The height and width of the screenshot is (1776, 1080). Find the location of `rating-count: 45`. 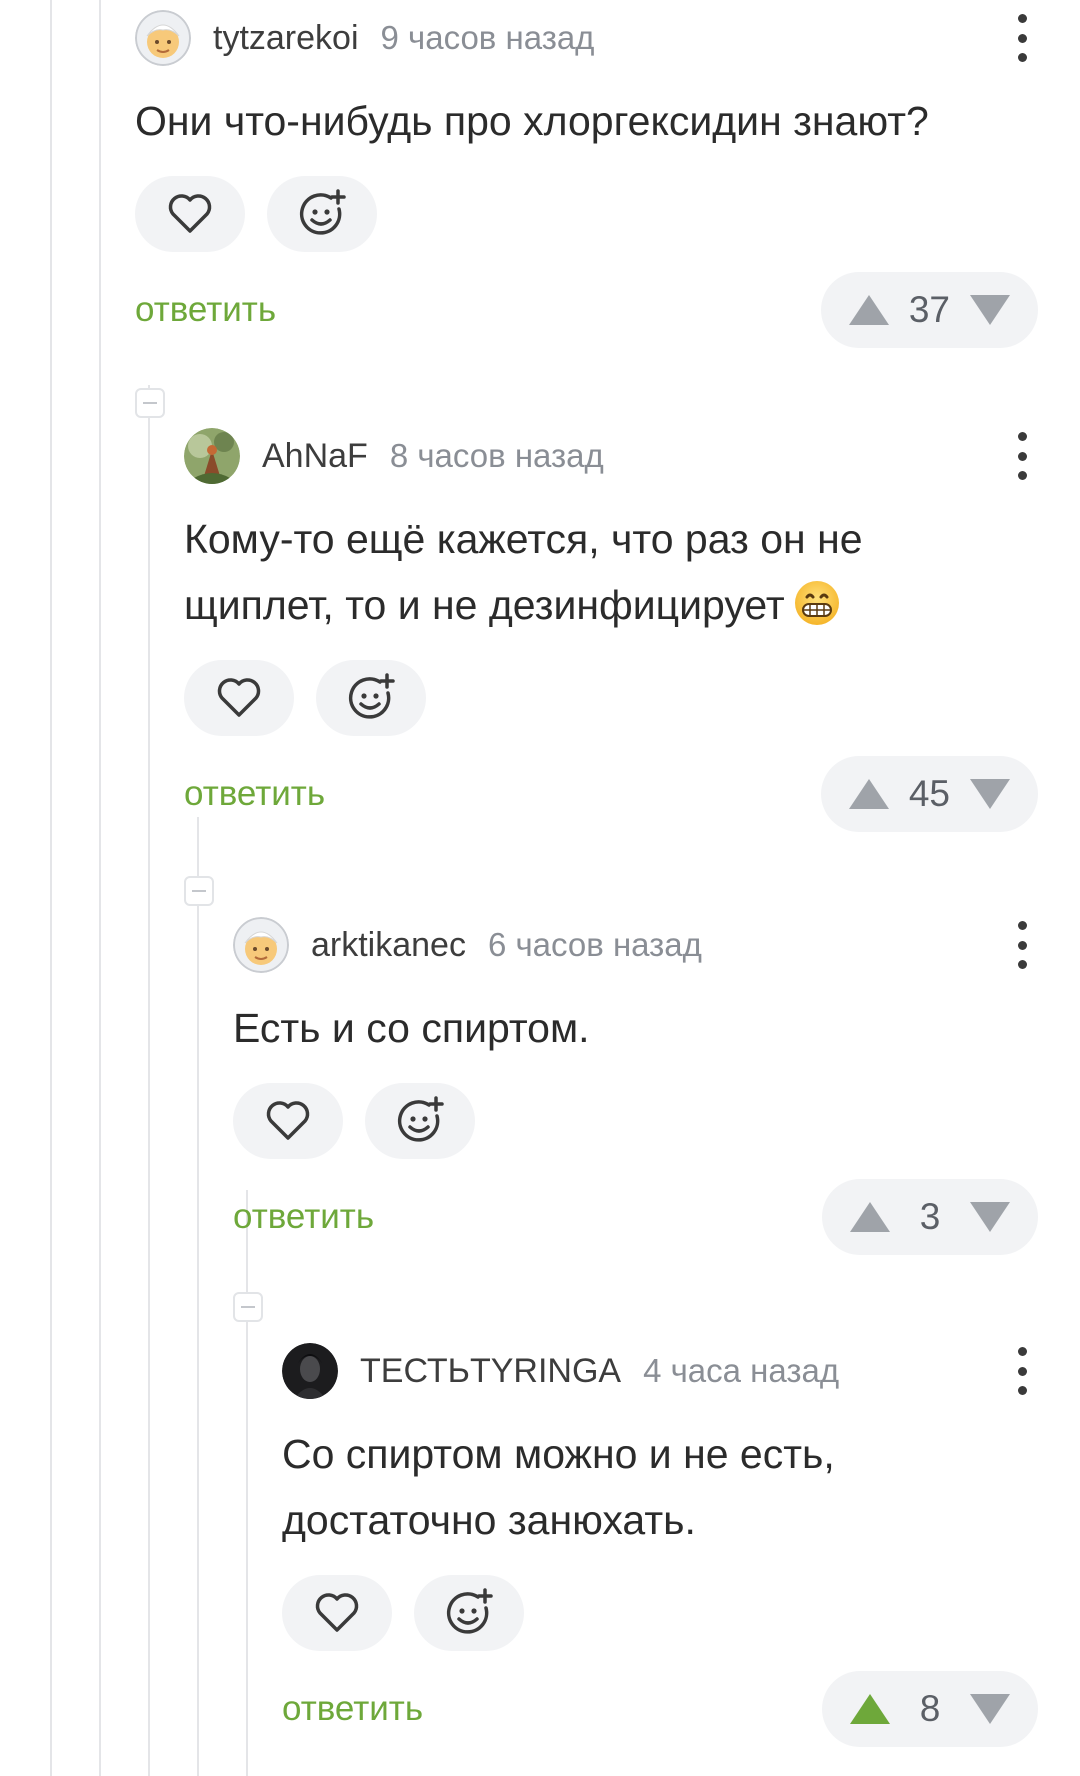

rating-count: 45 is located at coordinates (929, 793).